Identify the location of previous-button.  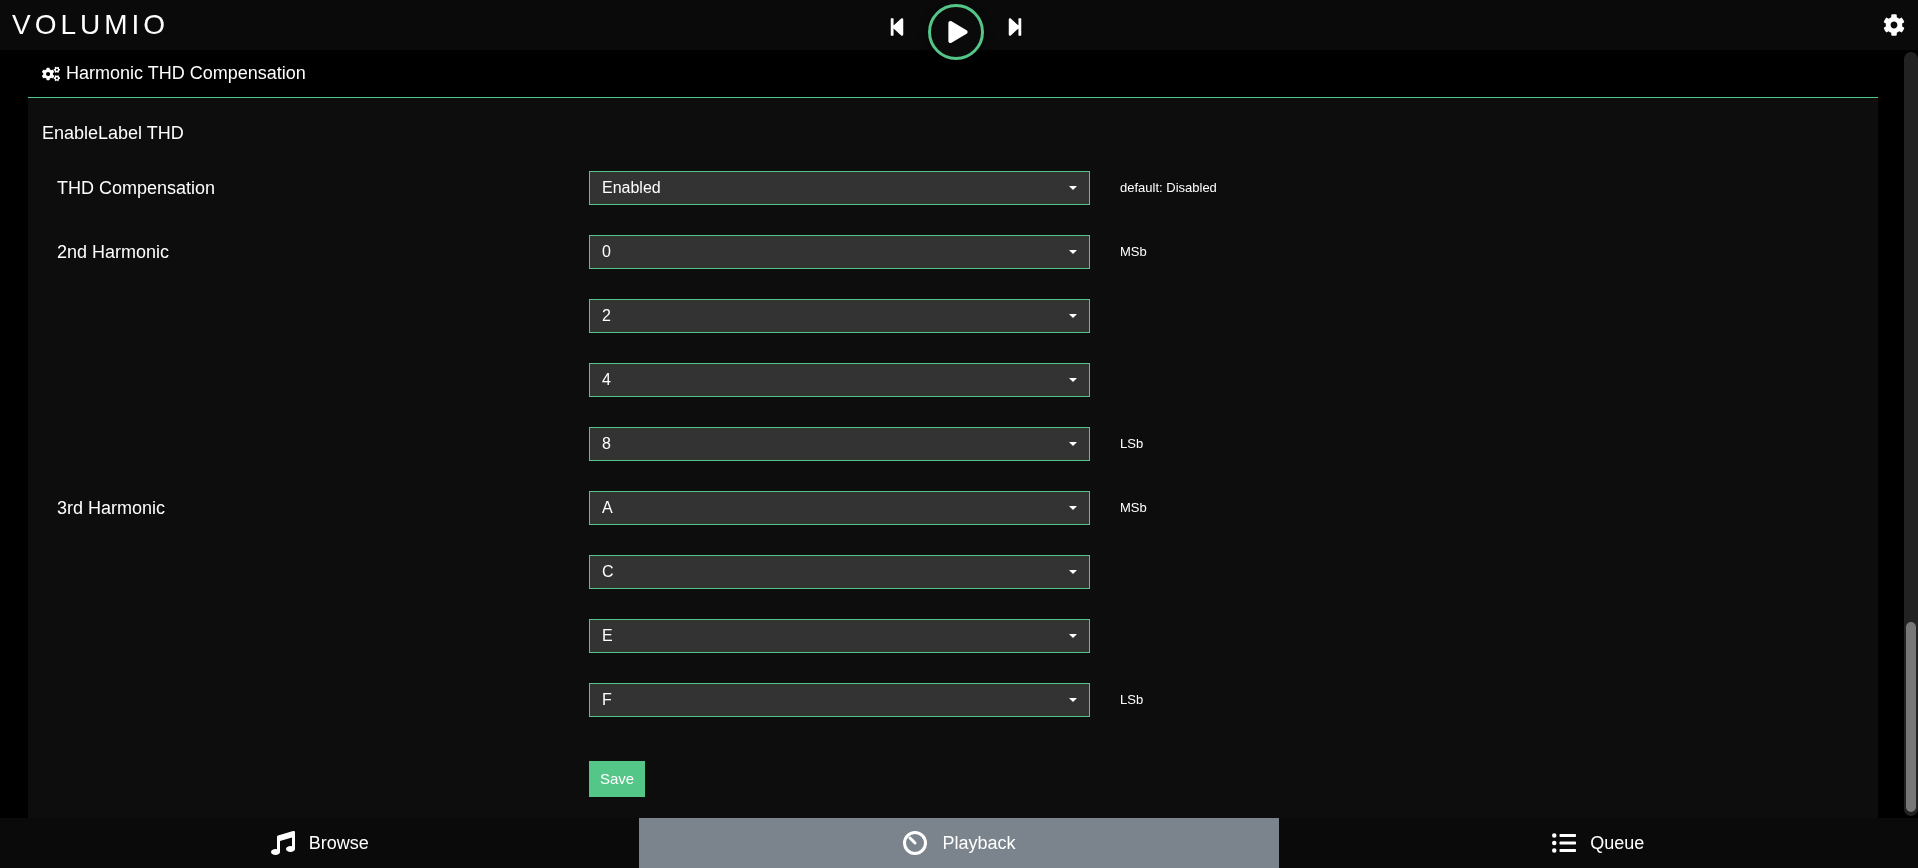
(897, 27).